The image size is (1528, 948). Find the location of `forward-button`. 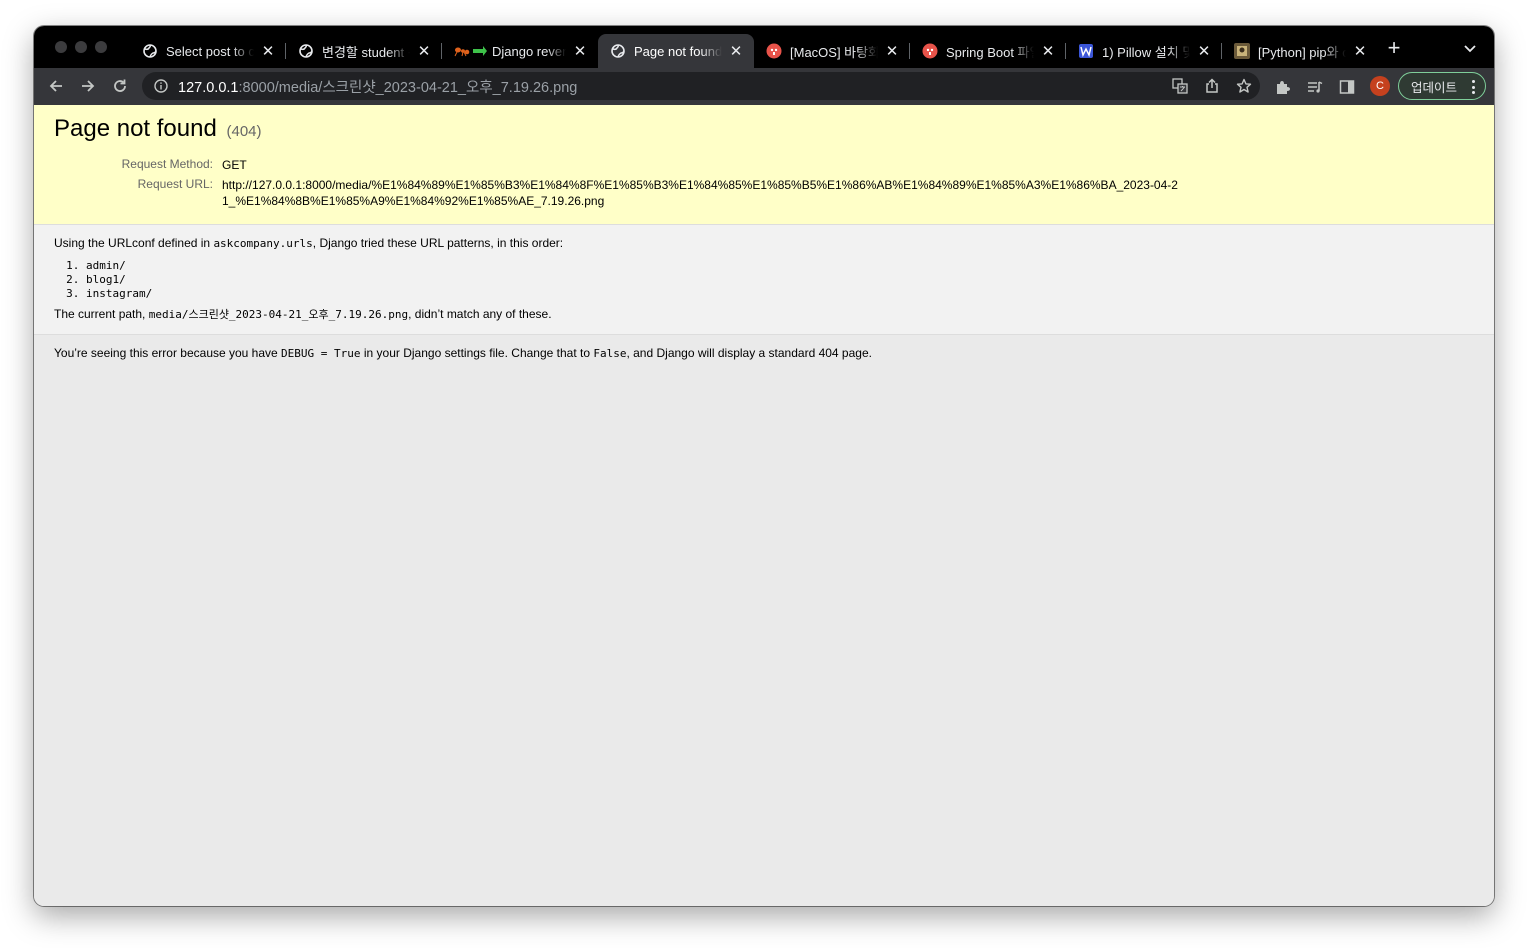

forward-button is located at coordinates (88, 86).